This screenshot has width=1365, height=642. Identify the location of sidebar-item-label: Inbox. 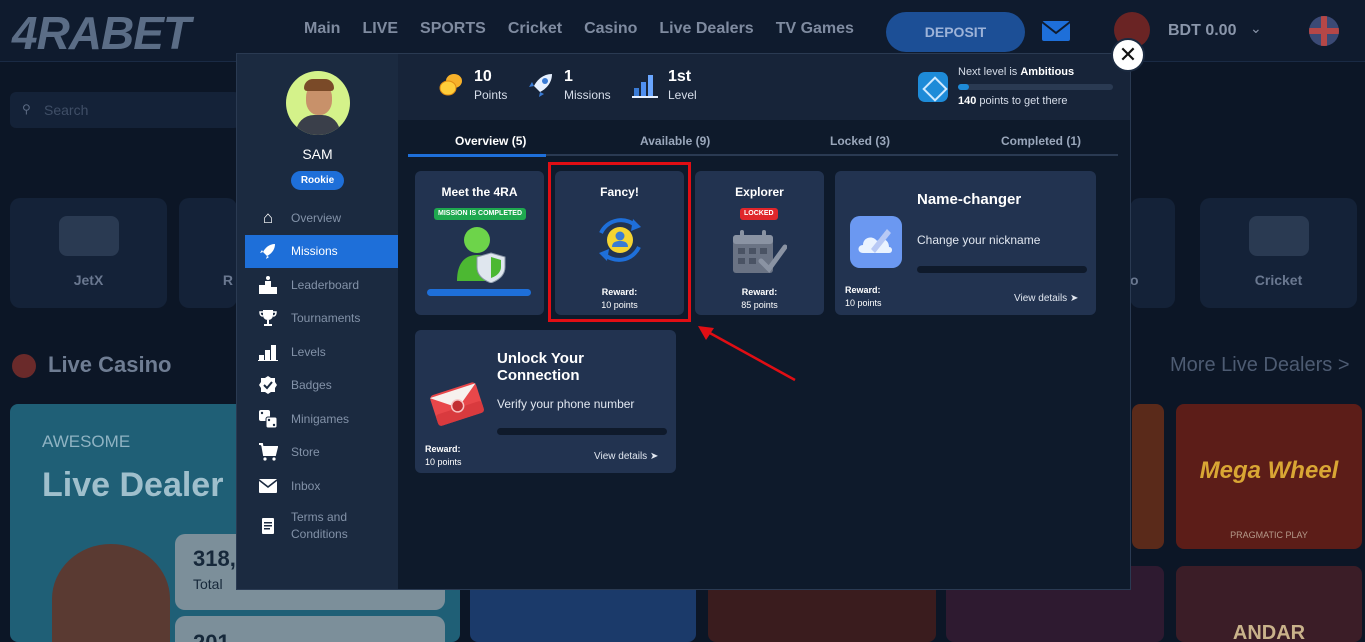
(306, 485).